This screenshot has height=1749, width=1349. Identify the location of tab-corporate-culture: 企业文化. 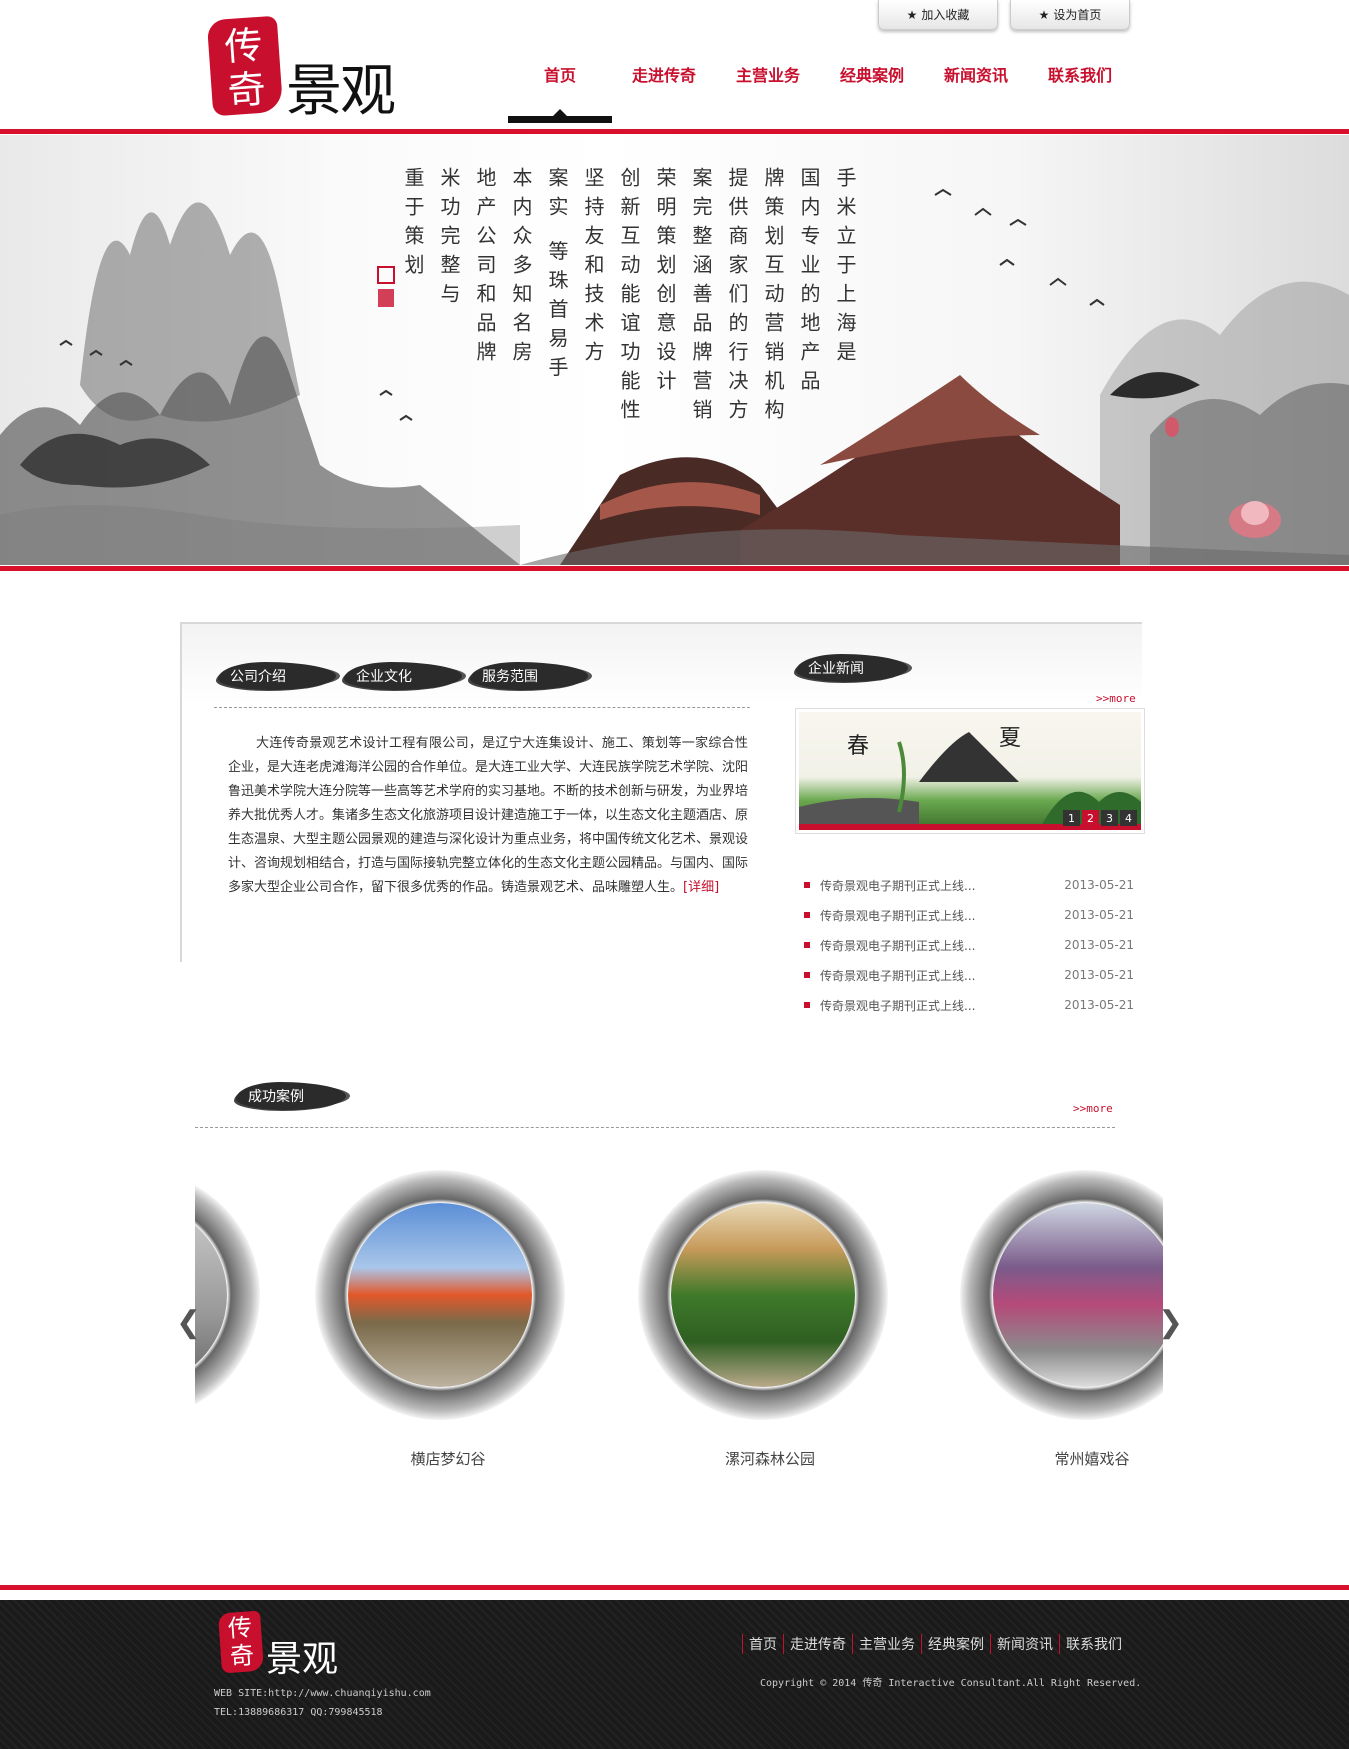
(403, 676).